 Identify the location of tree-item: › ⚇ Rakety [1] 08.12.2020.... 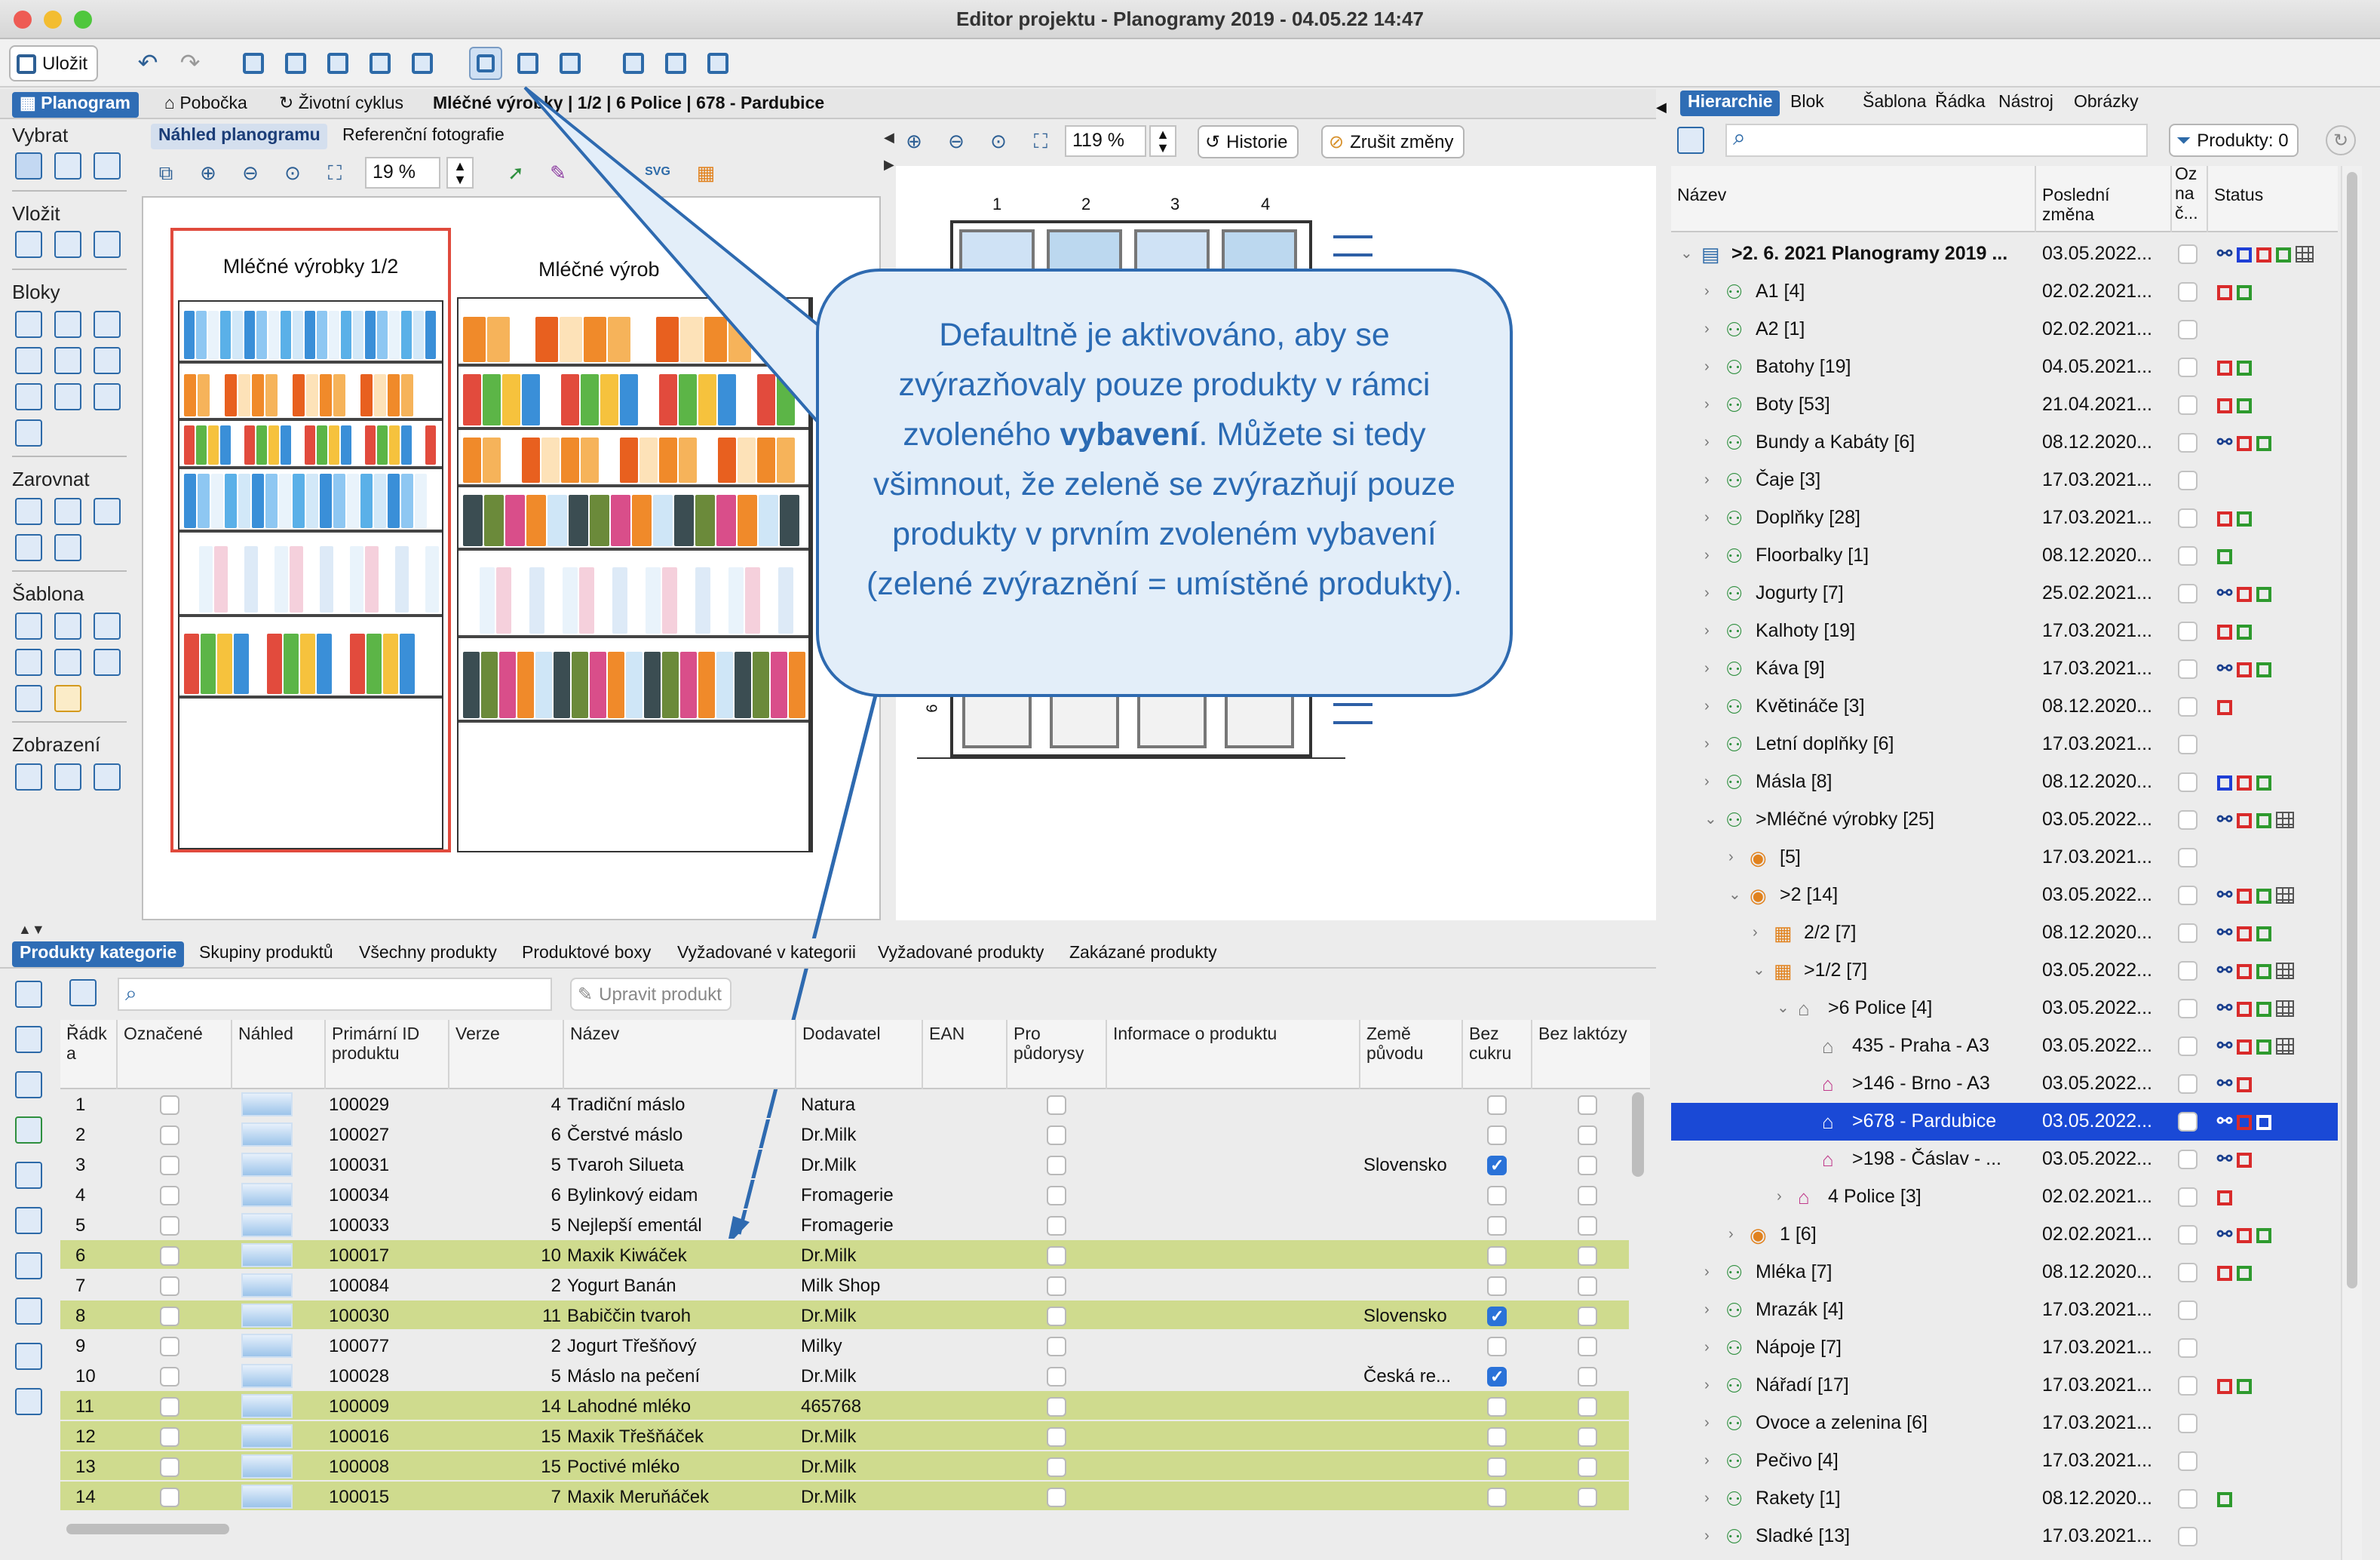
(2004, 1499).